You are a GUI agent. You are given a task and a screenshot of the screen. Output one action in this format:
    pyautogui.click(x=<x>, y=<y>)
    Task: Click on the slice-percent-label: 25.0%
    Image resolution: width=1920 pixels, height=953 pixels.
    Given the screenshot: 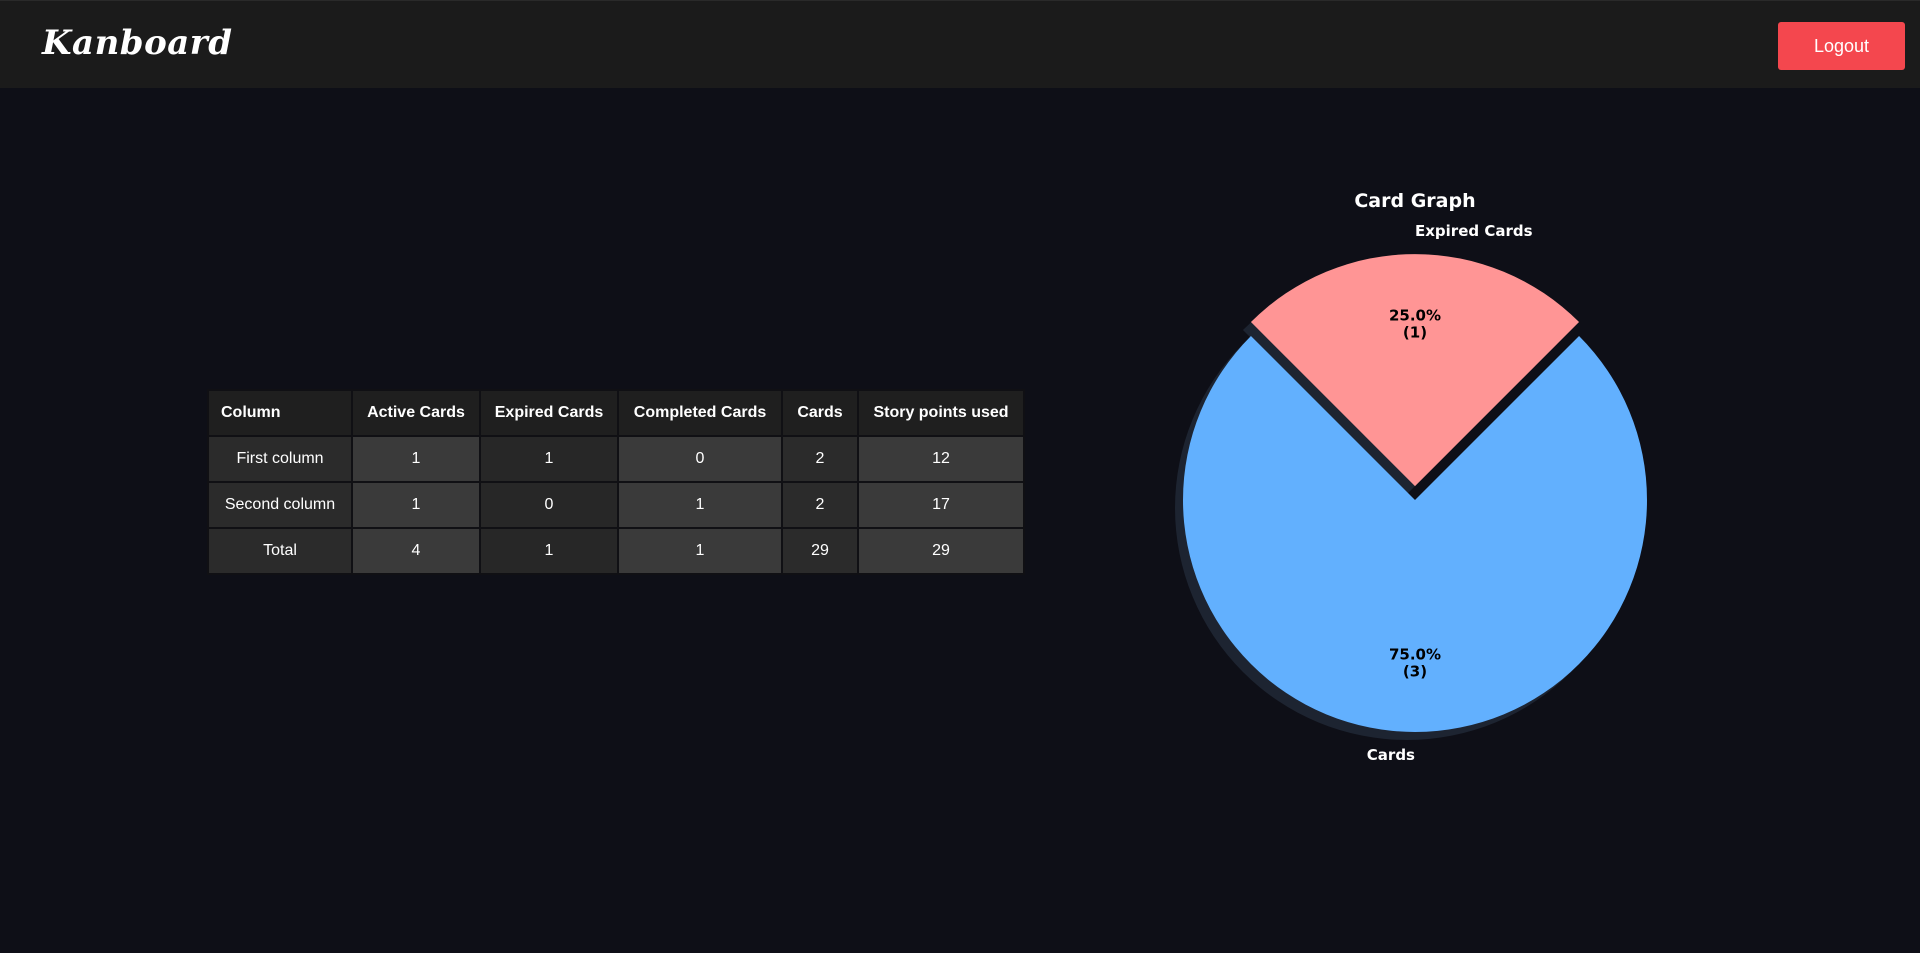 What is the action you would take?
    pyautogui.click(x=1415, y=316)
    